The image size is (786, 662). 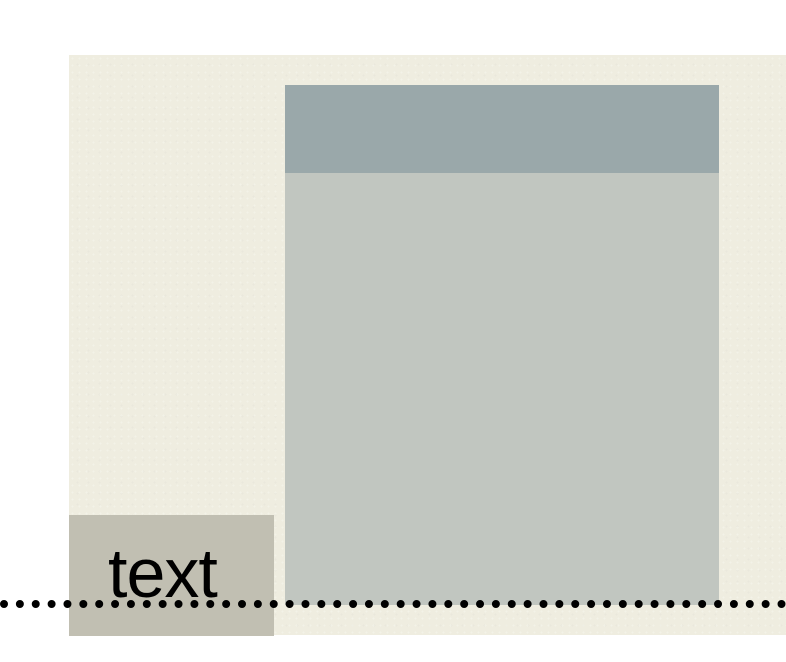 What do you see at coordinates (393, 604) in the screenshot?
I see `dotted-baseline` at bounding box center [393, 604].